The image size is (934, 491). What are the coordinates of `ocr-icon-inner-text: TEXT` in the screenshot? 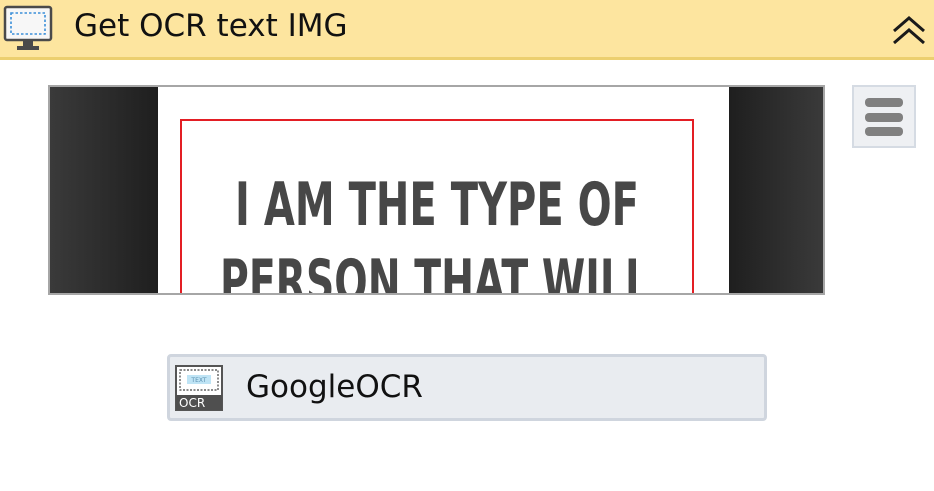 It's located at (198, 380).